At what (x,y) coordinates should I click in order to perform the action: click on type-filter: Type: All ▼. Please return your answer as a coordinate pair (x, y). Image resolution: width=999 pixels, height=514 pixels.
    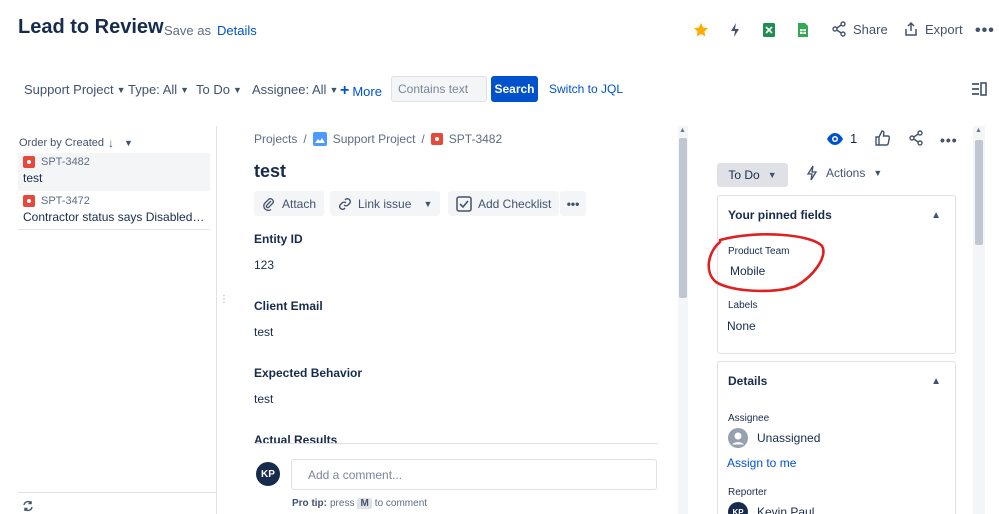
    Looking at the image, I should click on (158, 89).